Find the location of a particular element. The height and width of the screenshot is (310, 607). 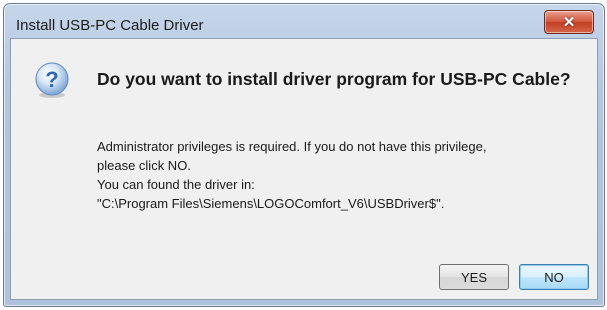

close-icon: ✕ is located at coordinates (569, 22).